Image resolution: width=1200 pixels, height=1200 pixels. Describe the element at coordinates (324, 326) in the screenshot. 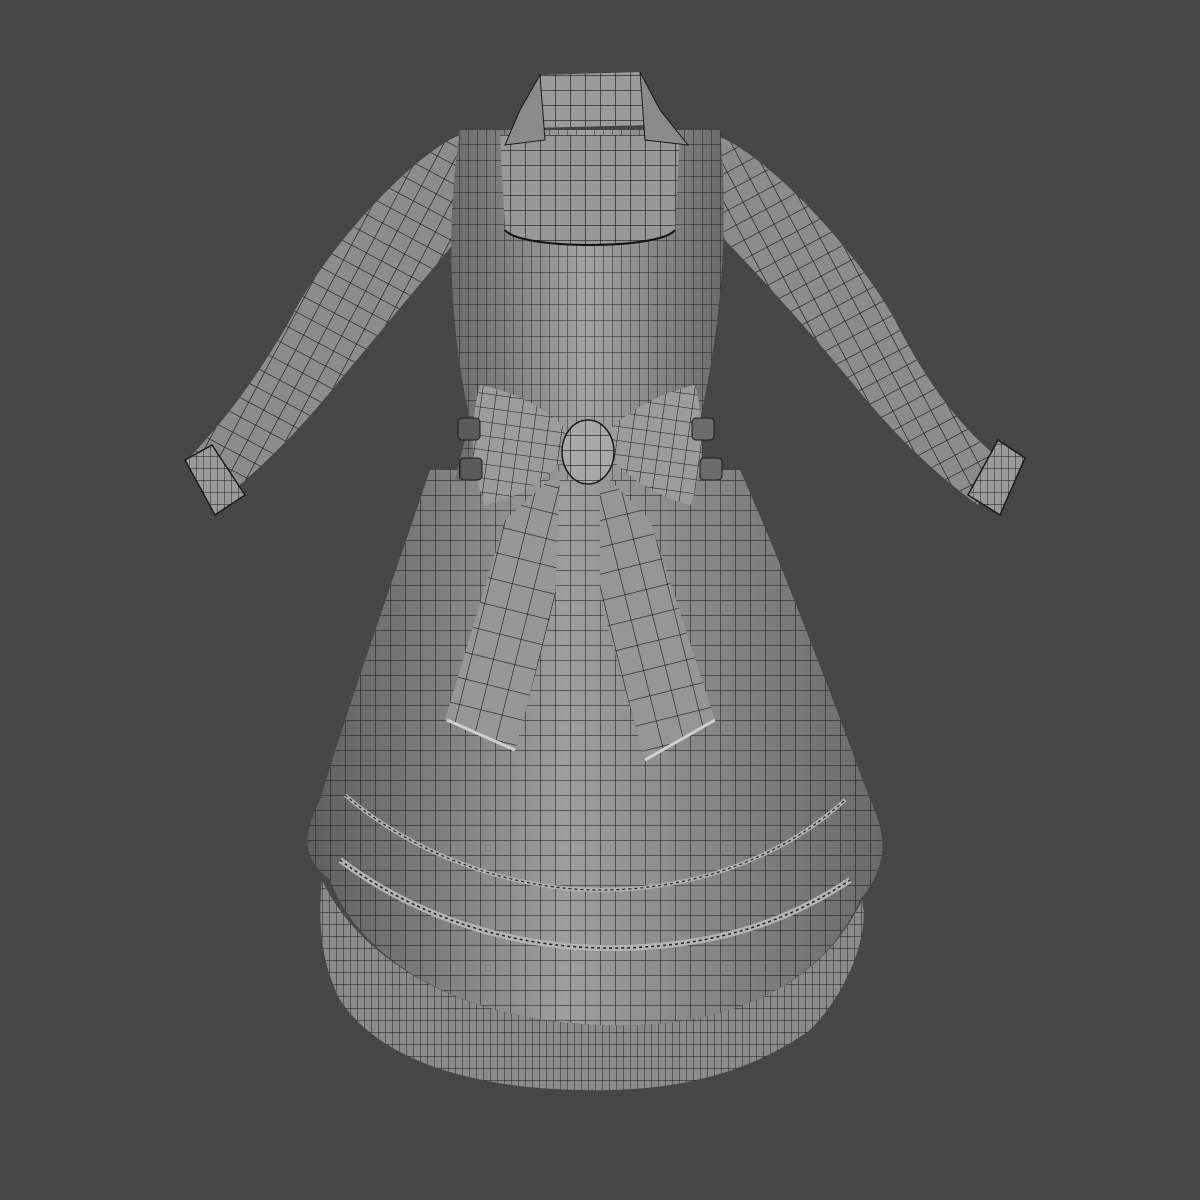

I see `left-sleeve` at that location.